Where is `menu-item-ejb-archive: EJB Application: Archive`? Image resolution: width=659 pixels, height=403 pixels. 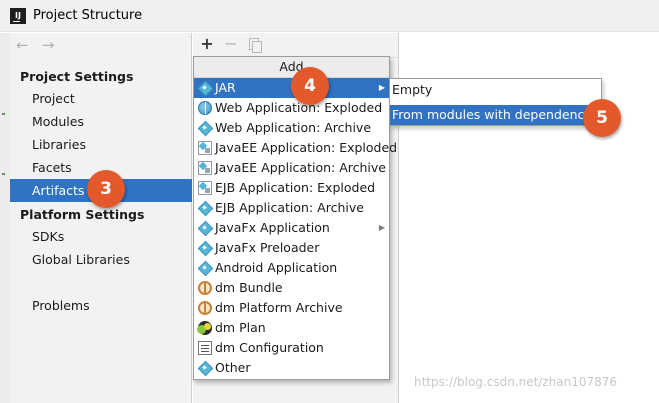
menu-item-ejb-archive: EJB Application: Archive is located at coordinates (291, 208).